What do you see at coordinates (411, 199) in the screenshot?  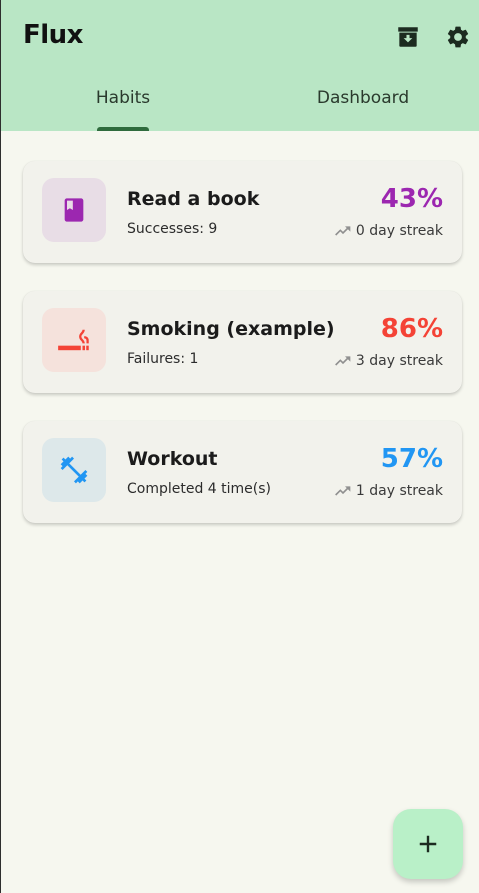 I see `habit-percentage: 43%` at bounding box center [411, 199].